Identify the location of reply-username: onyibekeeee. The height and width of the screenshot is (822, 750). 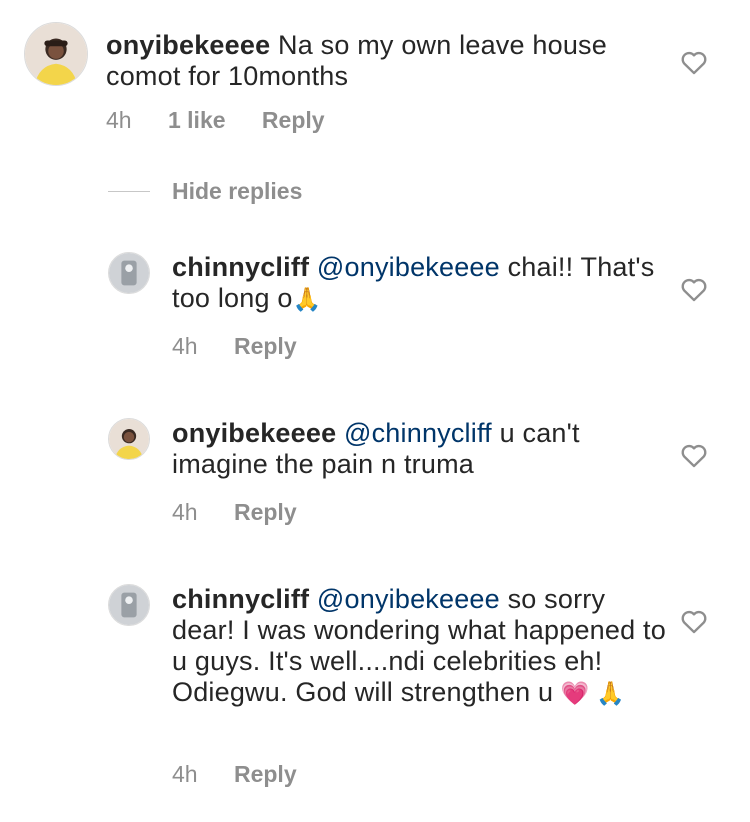
(254, 433).